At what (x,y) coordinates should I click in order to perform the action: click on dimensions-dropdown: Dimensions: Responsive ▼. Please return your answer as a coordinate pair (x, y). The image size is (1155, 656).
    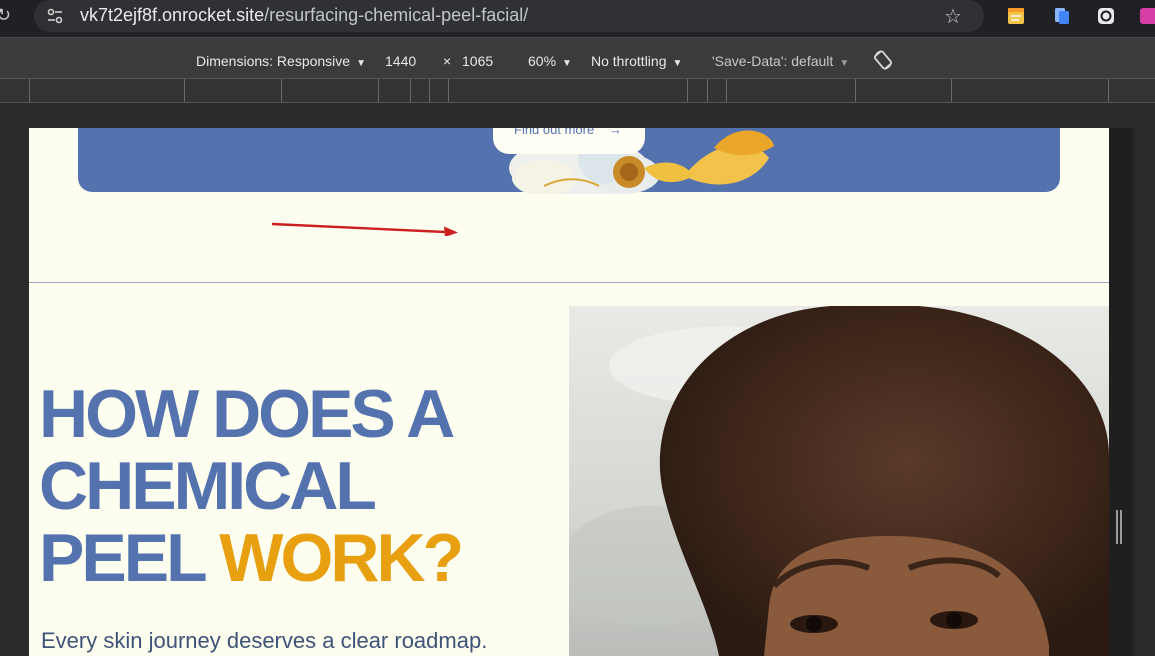
    Looking at the image, I should click on (281, 61).